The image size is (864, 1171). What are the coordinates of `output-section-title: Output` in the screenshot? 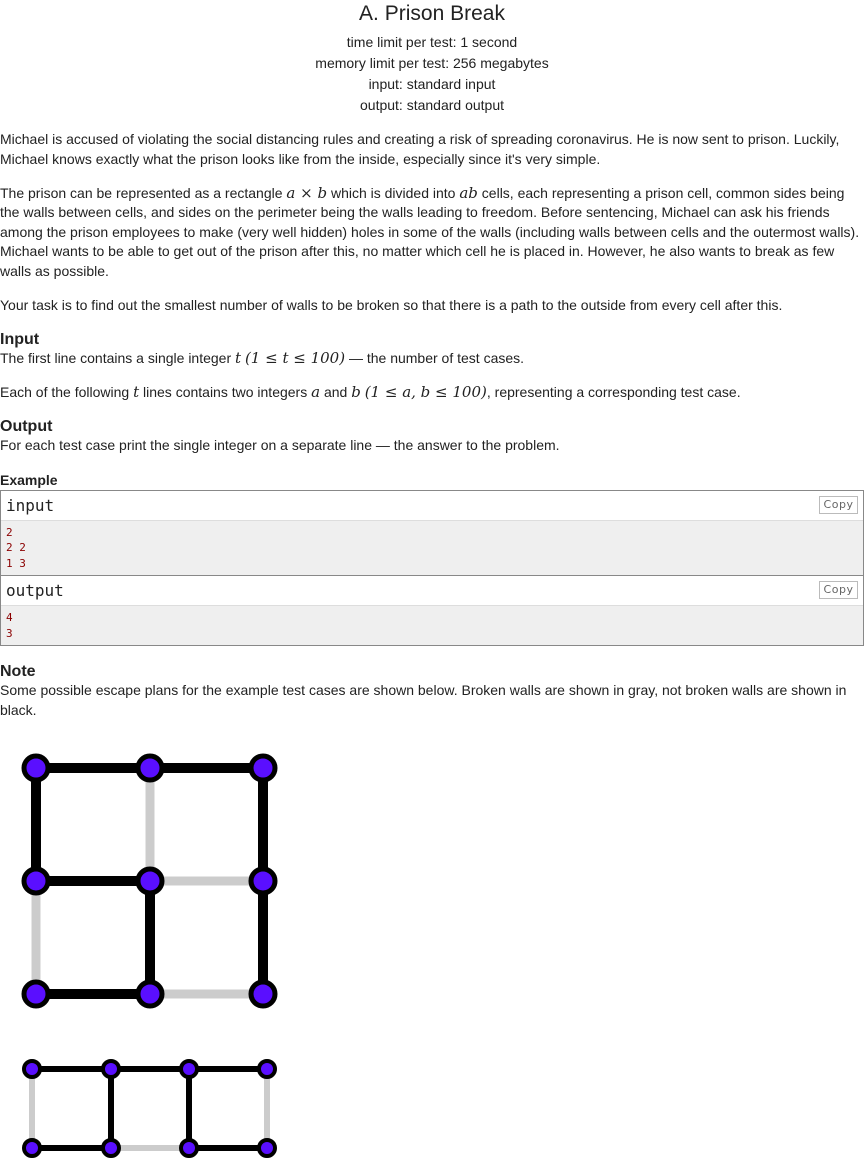 It's located at (26, 427).